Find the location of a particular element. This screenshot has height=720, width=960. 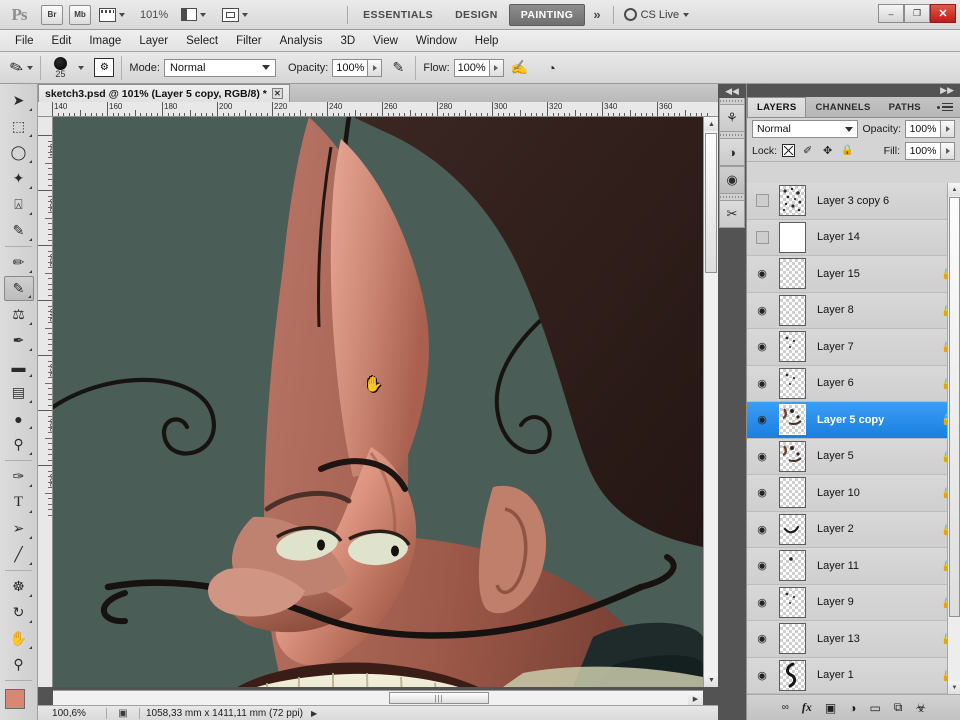

collapse-panel-icon: ▶▶ is located at coordinates (853, 90).